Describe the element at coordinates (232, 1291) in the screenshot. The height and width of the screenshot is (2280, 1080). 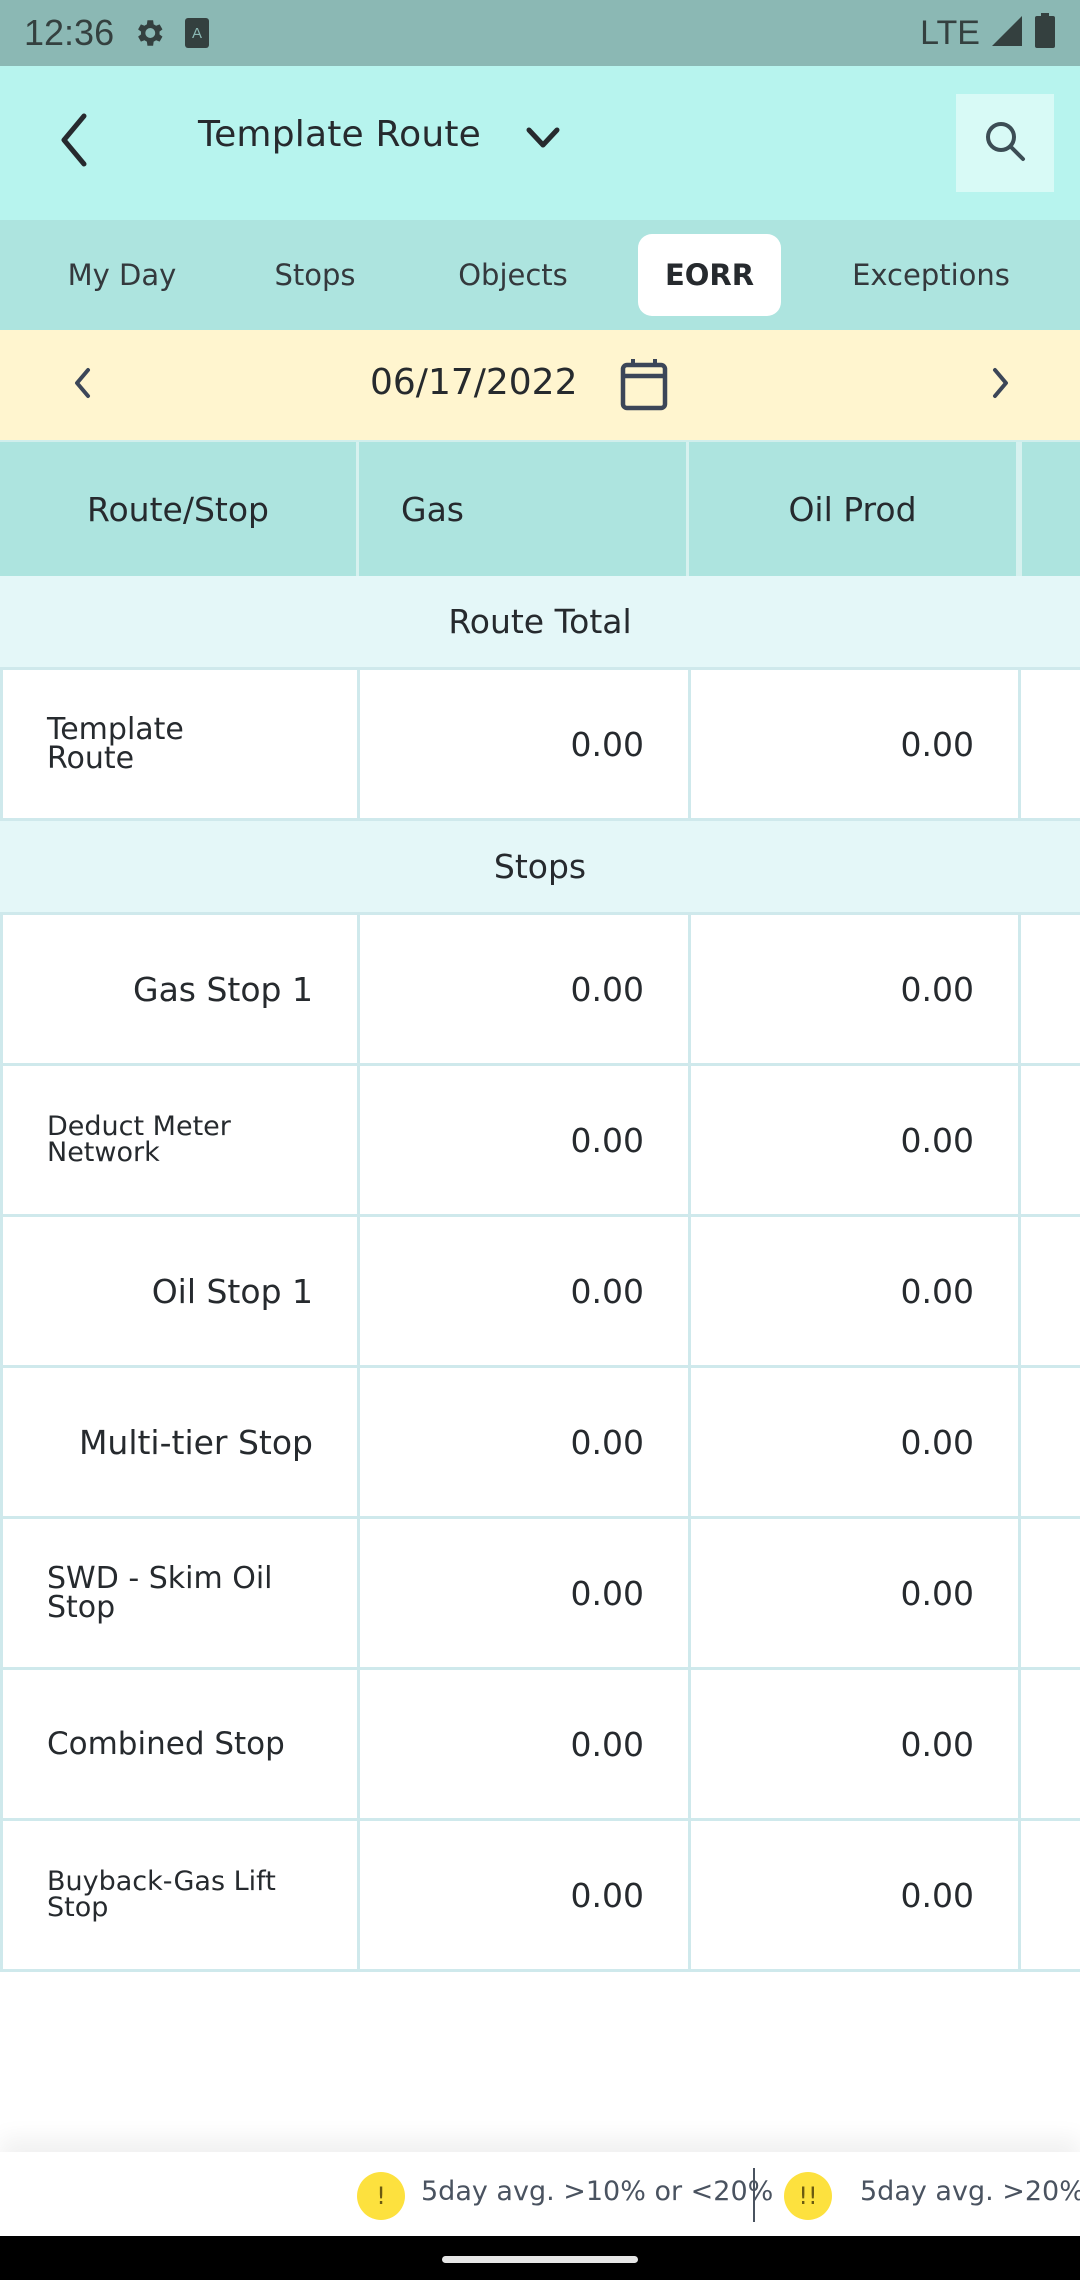
I see `row-name: Oil Stop 1` at that location.